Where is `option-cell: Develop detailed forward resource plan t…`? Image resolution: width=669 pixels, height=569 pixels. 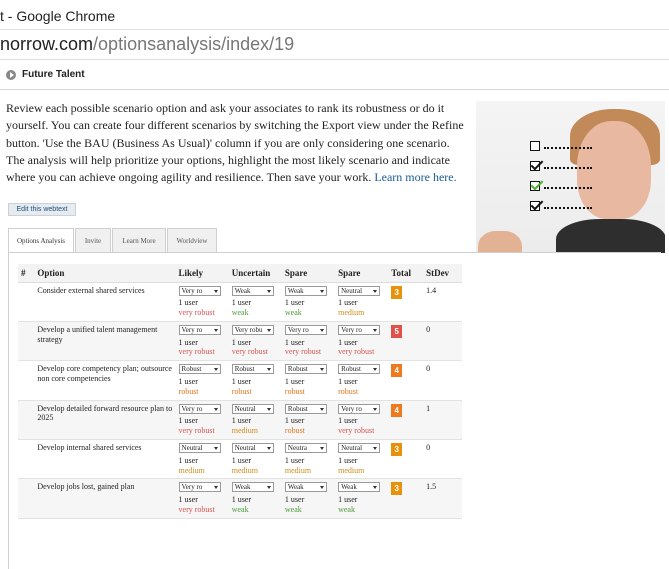
option-cell: Develop detailed forward resource plan t… is located at coordinates (105, 420).